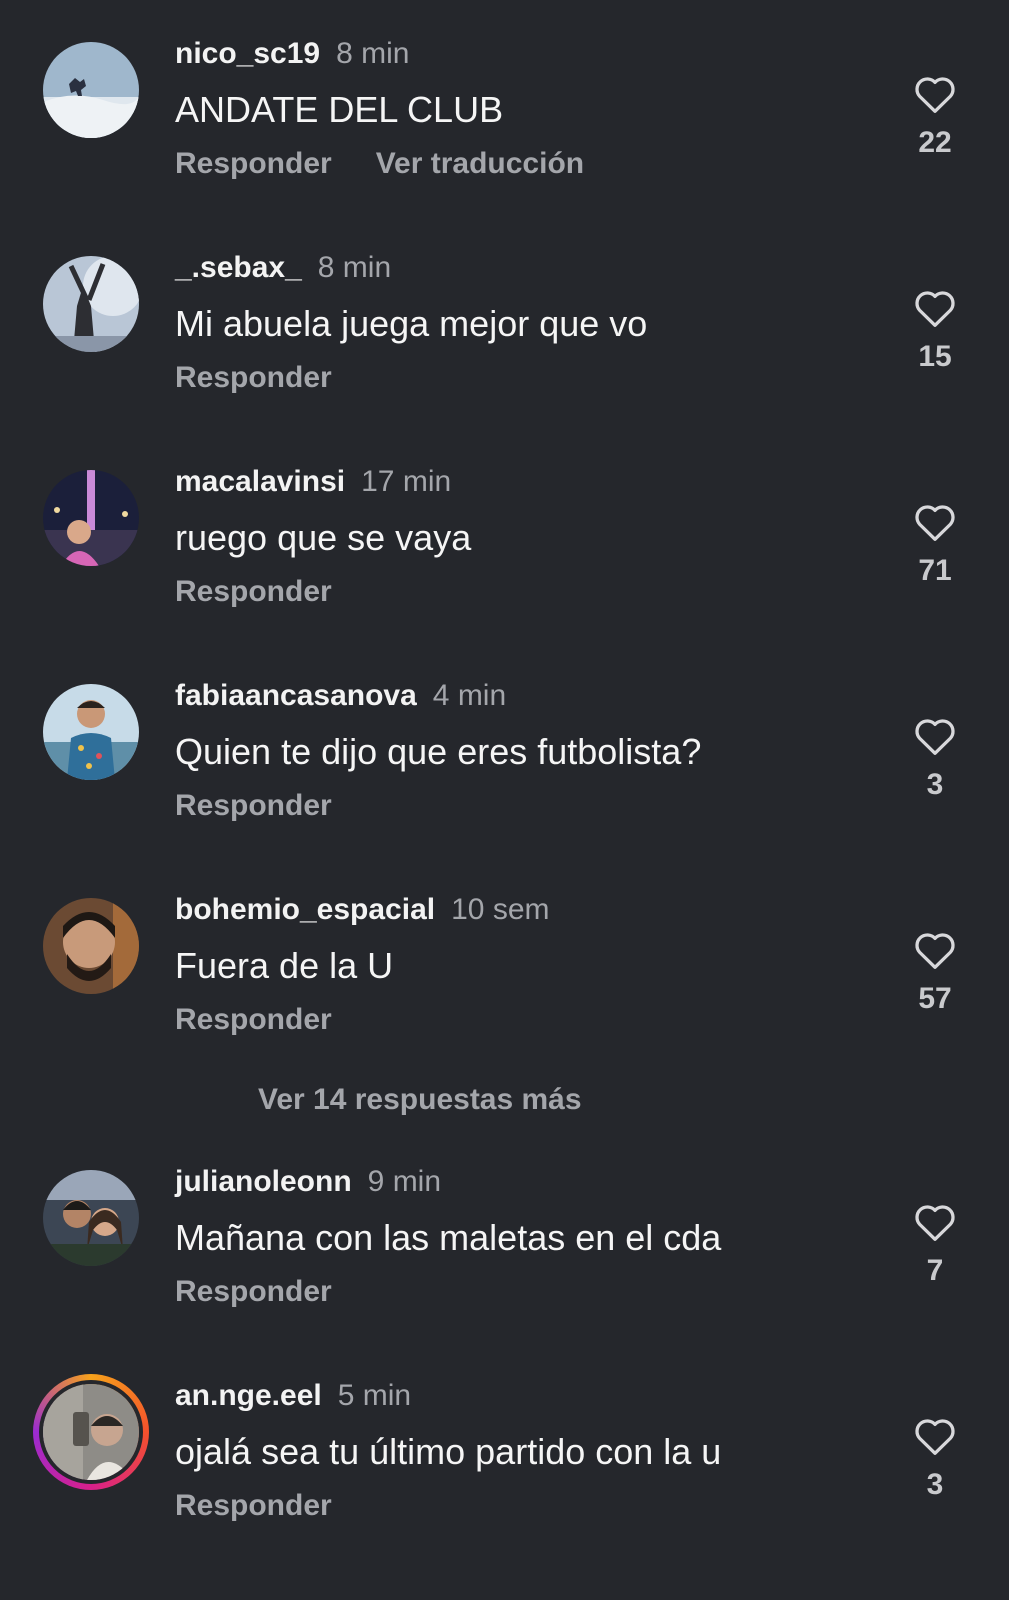 Image resolution: width=1009 pixels, height=1600 pixels. I want to click on timestamp: 17 min, so click(406, 481).